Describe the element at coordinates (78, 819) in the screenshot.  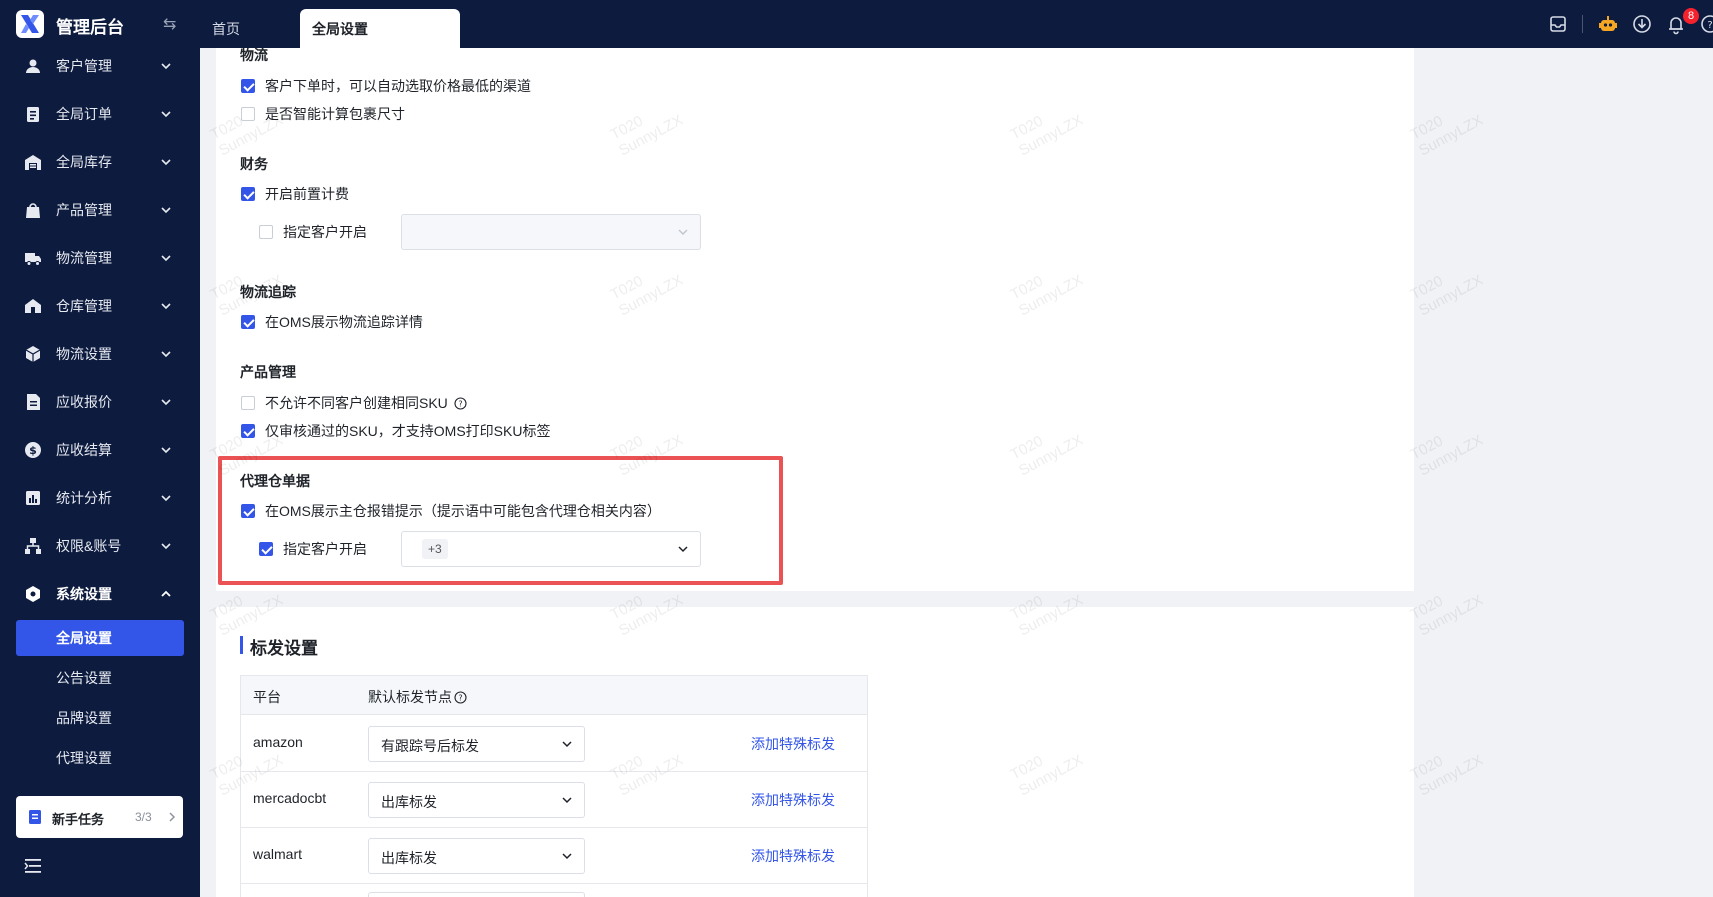
I see `task-card-label: 新手任务` at that location.